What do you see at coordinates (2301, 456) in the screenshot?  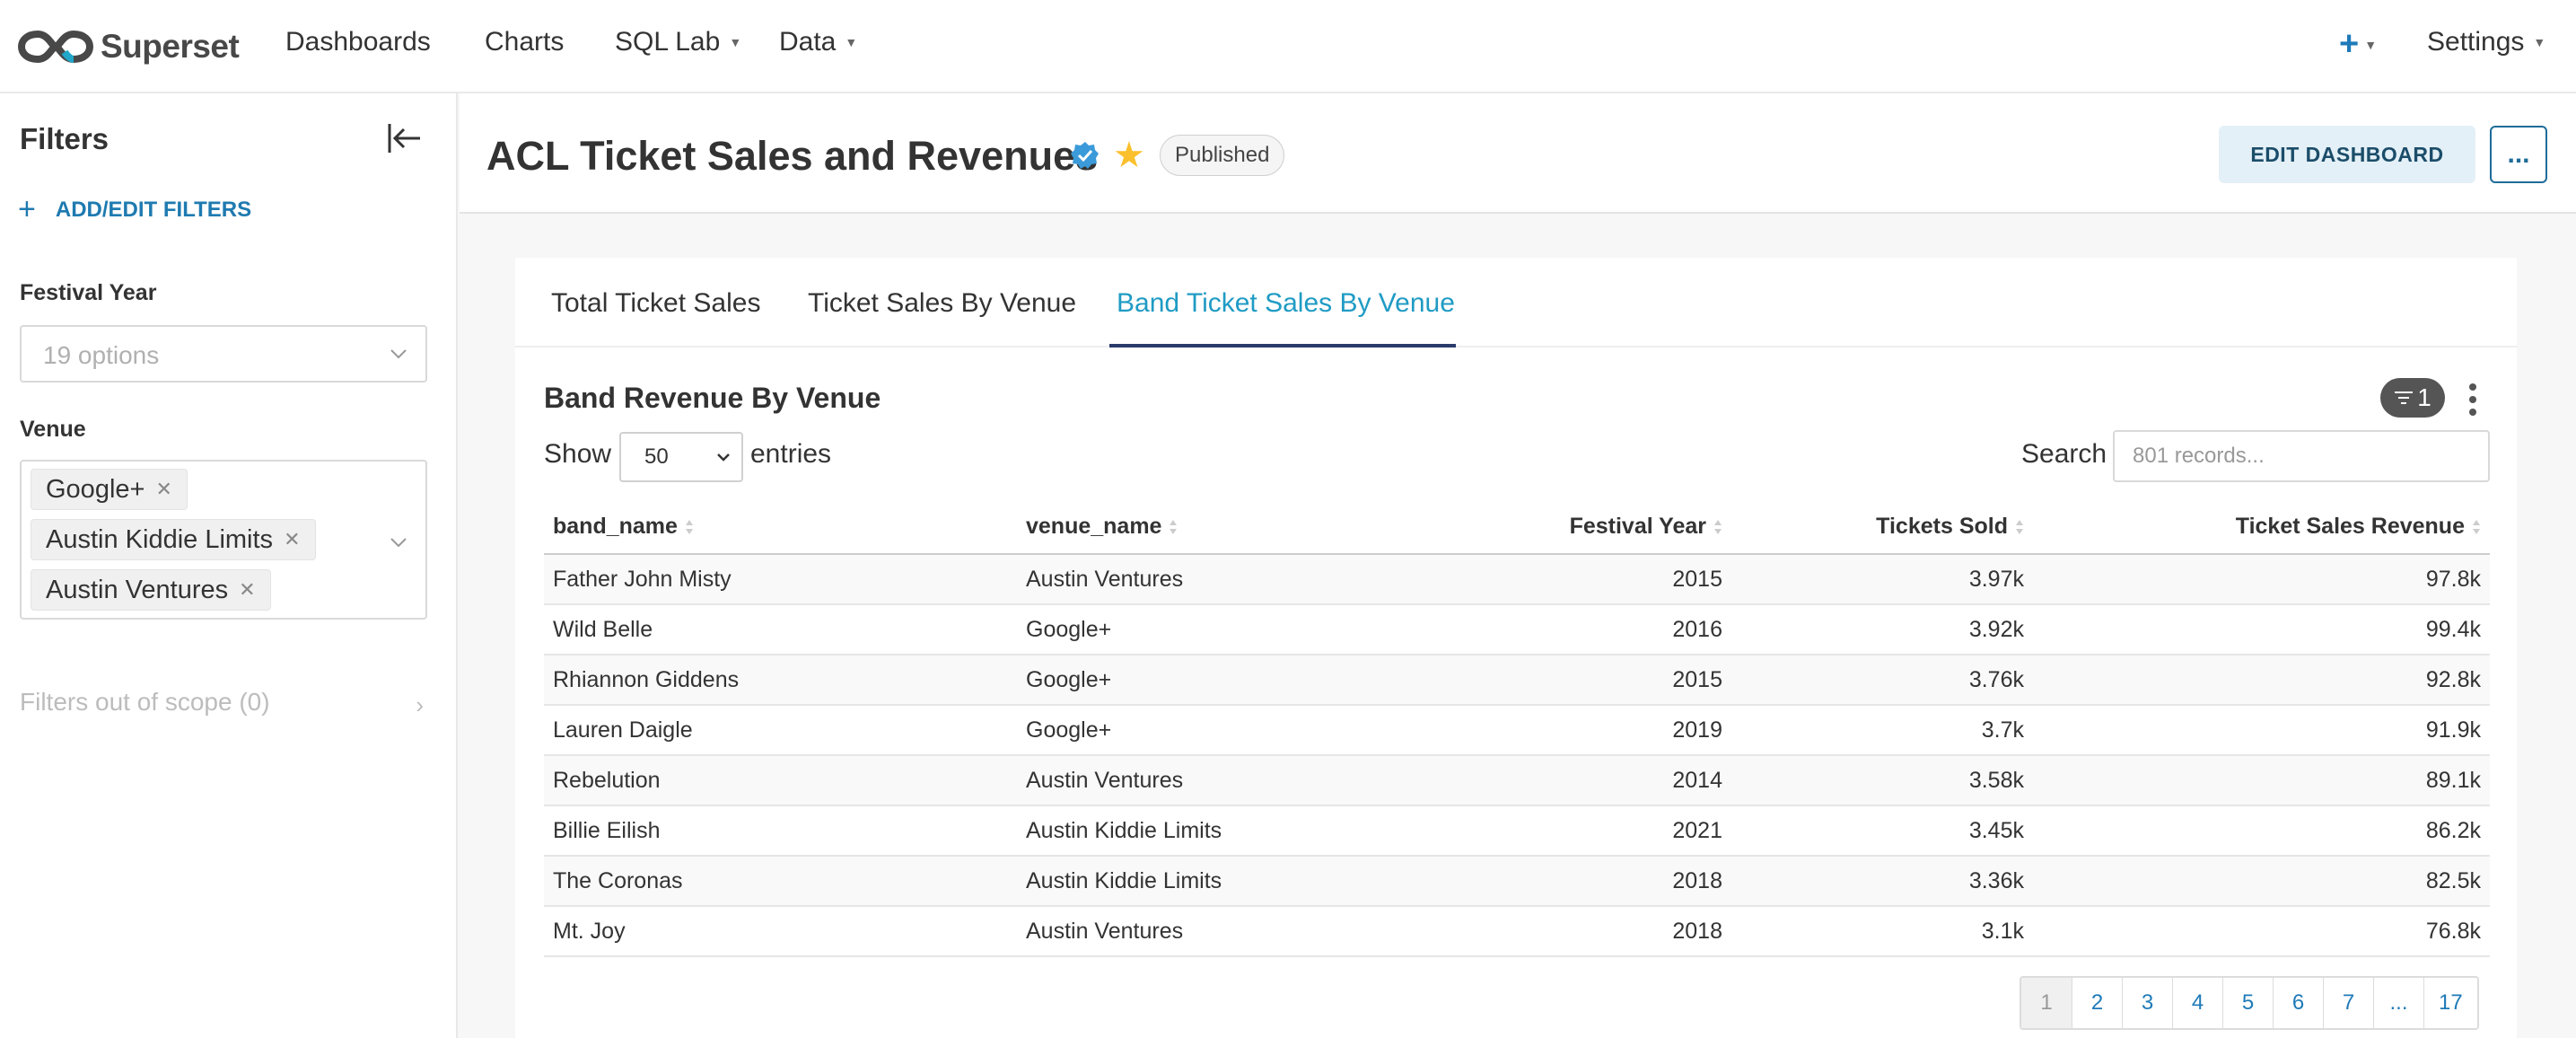 I see `search-input` at bounding box center [2301, 456].